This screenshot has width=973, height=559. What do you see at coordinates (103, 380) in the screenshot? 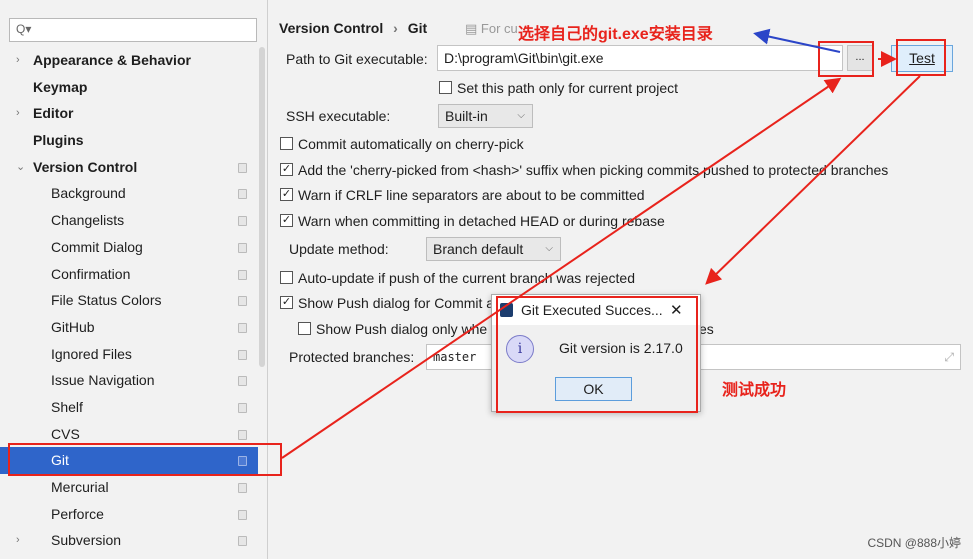
I see `sidebar-item-label: Issue Navigation` at bounding box center [103, 380].